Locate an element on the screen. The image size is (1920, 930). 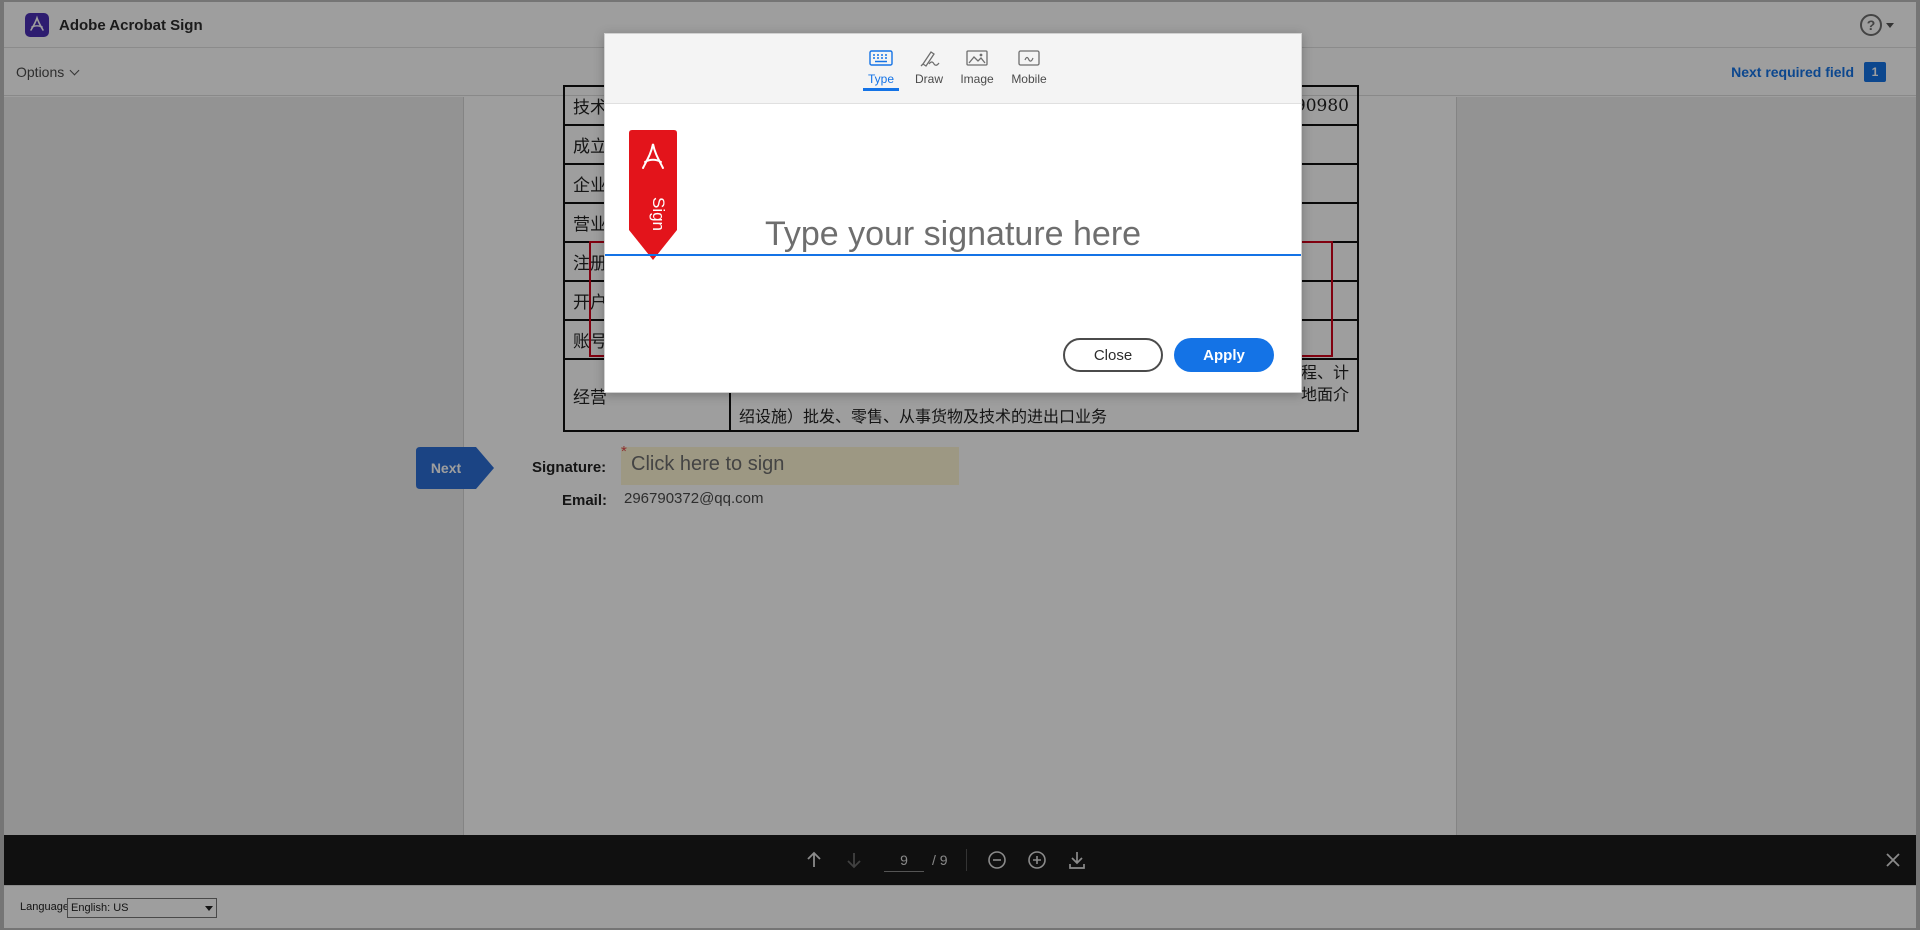
tab-label: Mobile is located at coordinates (1029, 79).